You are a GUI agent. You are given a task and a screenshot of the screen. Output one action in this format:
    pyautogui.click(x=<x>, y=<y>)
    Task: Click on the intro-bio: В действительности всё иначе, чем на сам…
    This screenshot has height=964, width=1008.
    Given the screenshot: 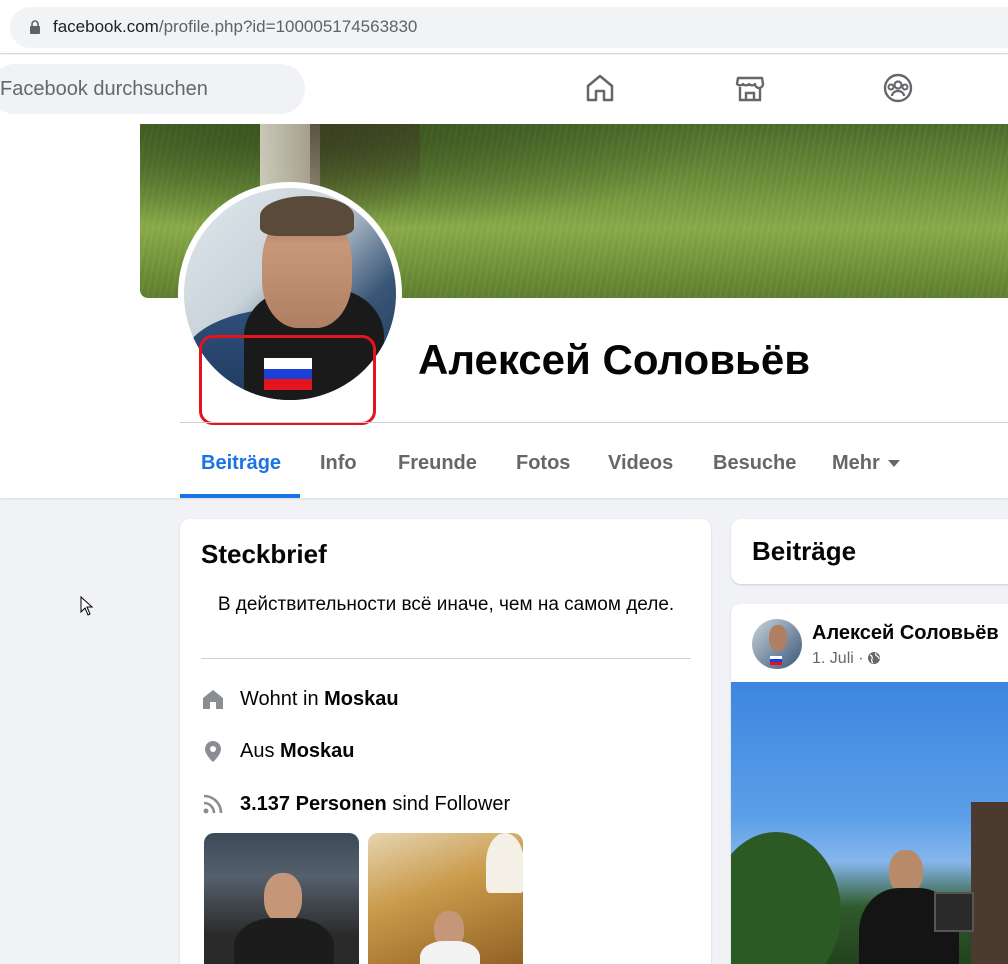 What is the action you would take?
    pyautogui.click(x=446, y=604)
    